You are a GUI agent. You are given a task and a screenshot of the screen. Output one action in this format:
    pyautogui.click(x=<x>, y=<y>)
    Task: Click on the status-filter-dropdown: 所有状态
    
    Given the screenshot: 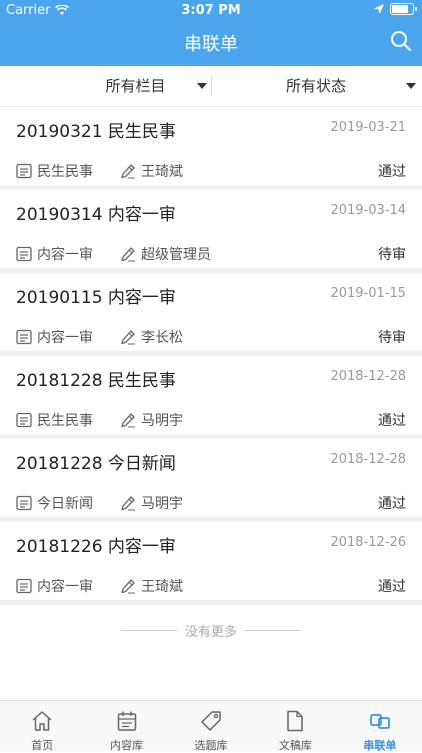 What is the action you would take?
    pyautogui.click(x=316, y=86)
    